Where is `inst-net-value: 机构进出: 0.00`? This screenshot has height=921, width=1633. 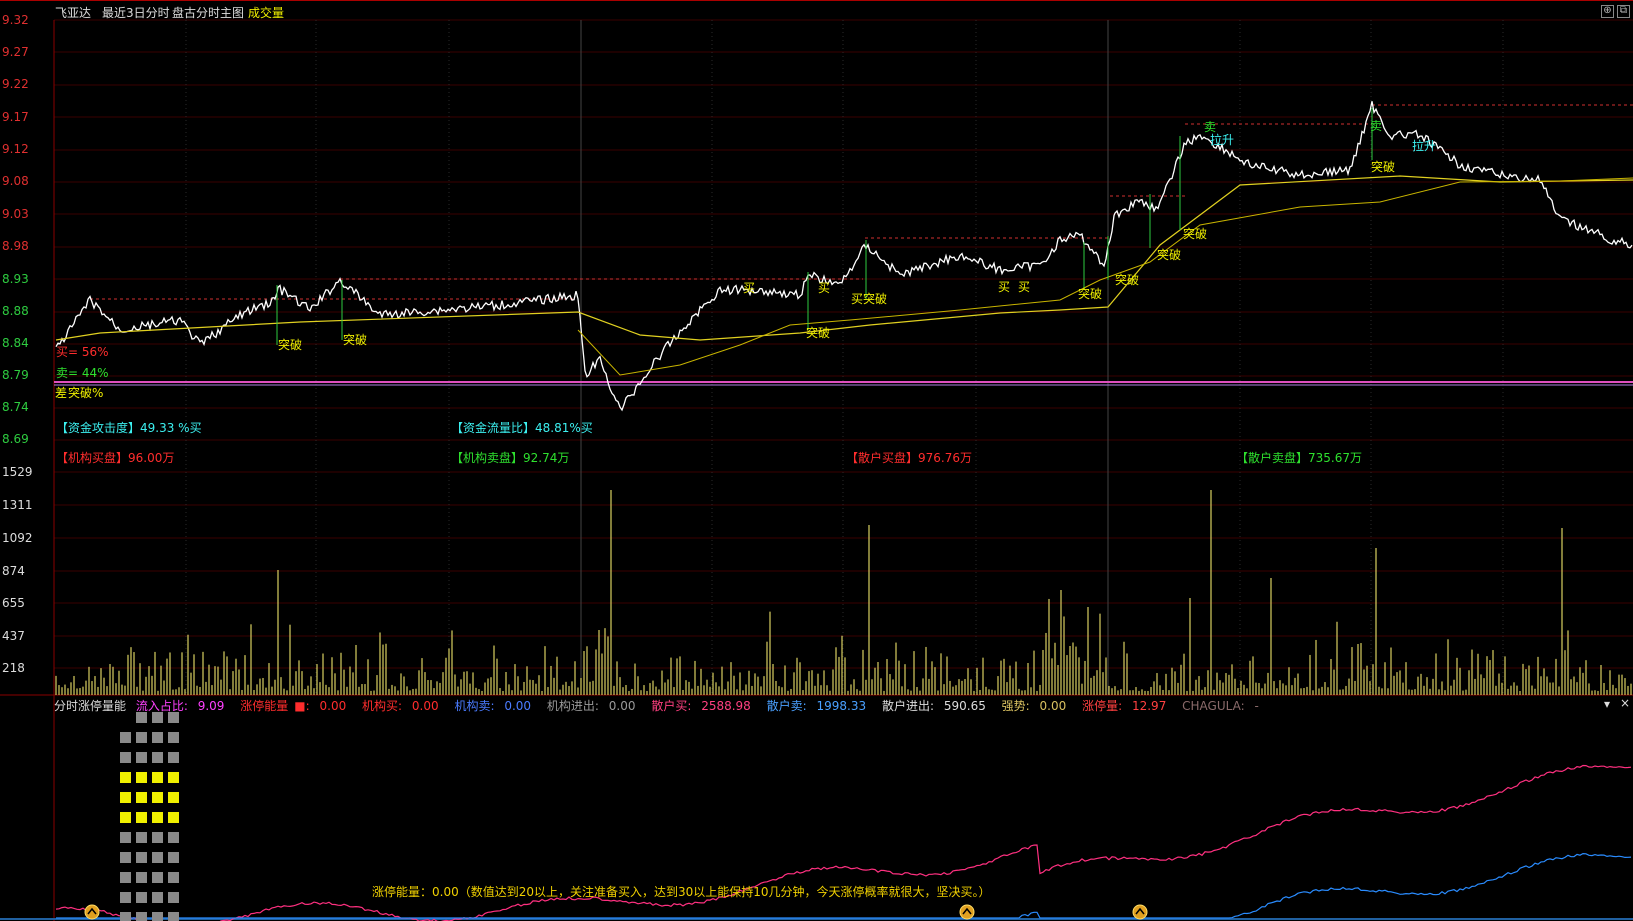
inst-net-value: 机构进出: 0.00 is located at coordinates (591, 706).